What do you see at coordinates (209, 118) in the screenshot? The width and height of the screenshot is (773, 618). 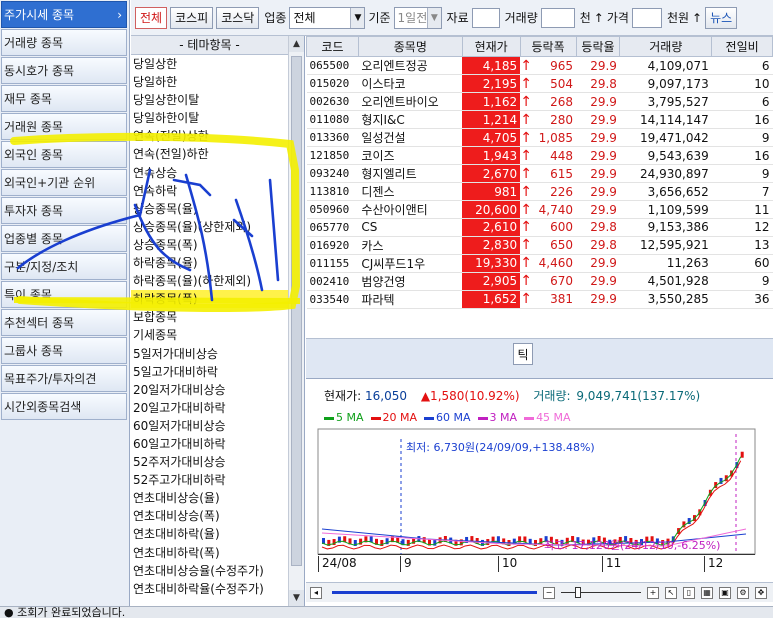 I see `theme-item: 당일하한이탈` at bounding box center [209, 118].